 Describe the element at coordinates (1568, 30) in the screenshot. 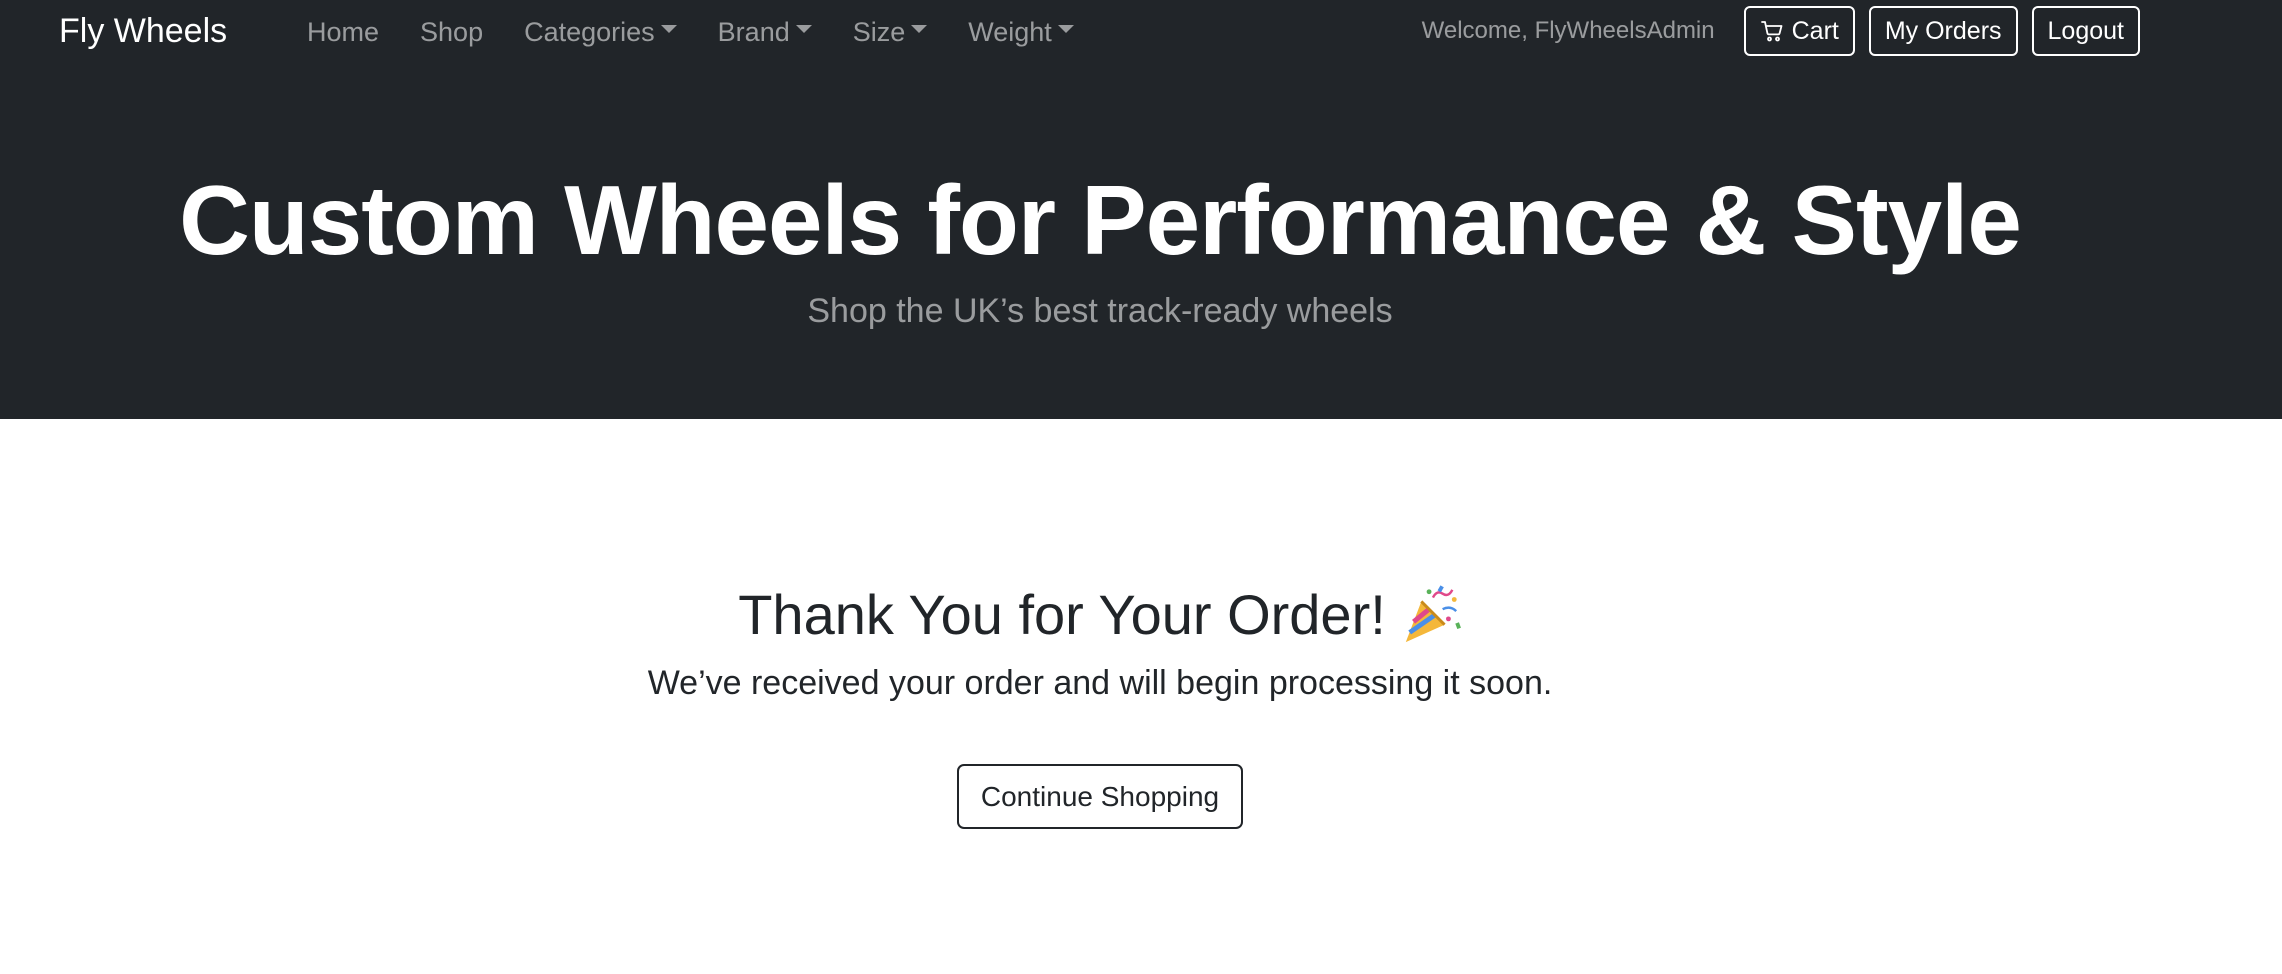

I see `welcome-text: Welcome, FlyWheelsAdmin` at that location.